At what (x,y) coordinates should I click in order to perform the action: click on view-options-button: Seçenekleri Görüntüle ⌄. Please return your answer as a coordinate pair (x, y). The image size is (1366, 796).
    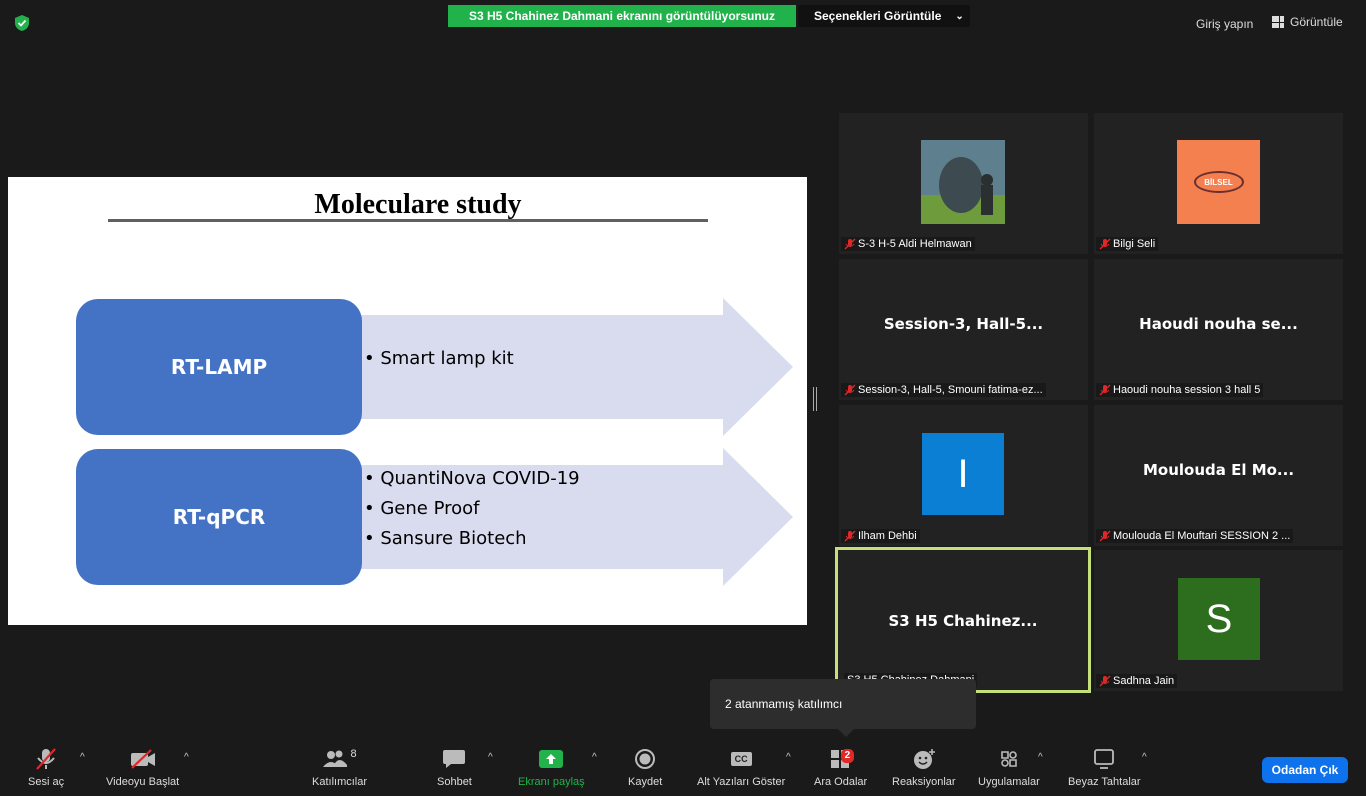
    Looking at the image, I should click on (884, 16).